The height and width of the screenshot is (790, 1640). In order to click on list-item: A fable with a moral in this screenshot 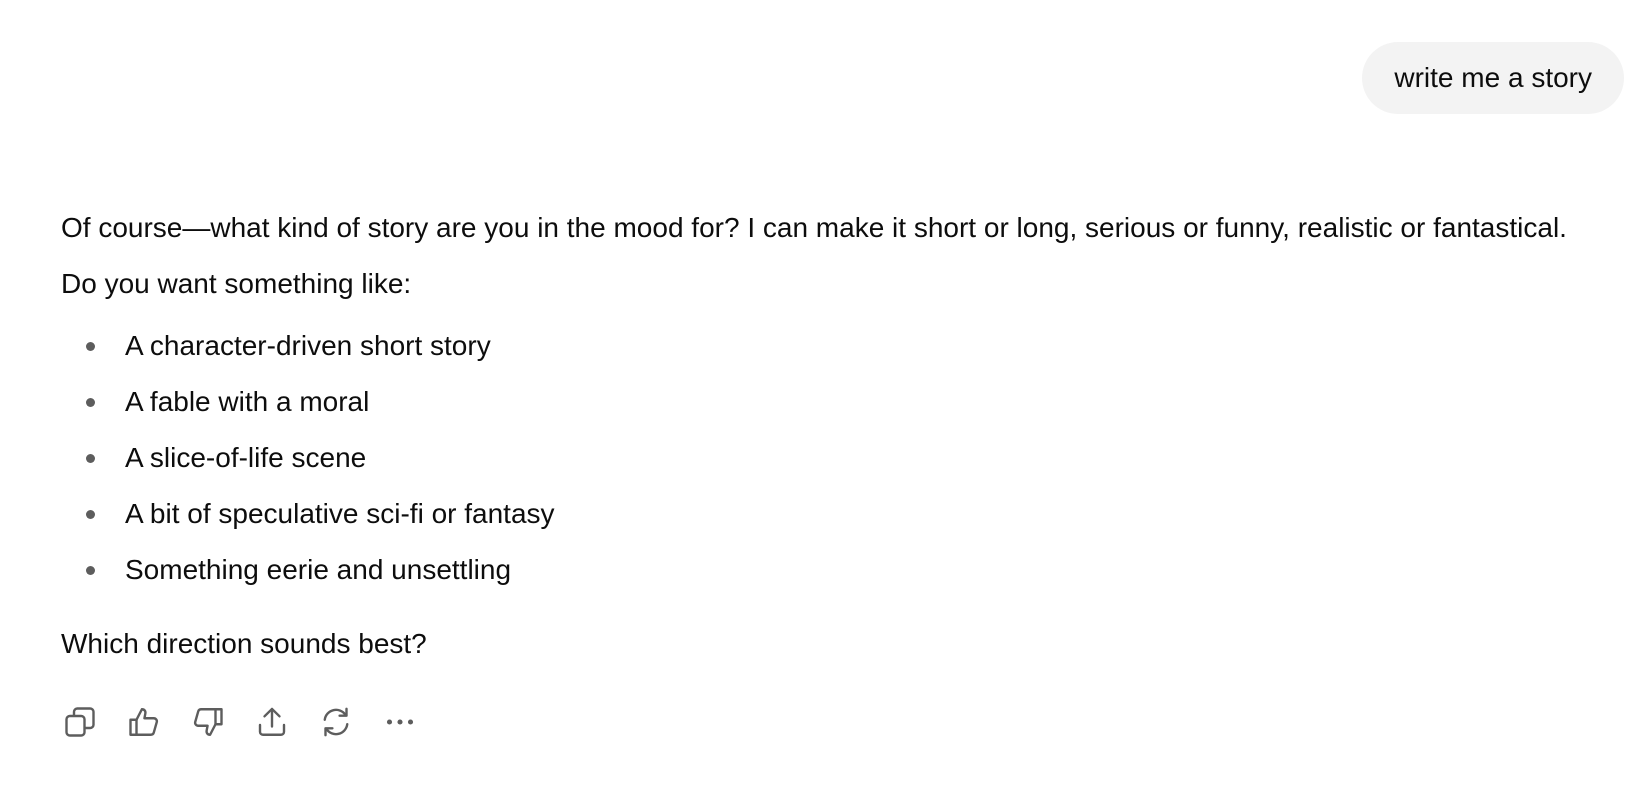, I will do `click(831, 402)`.